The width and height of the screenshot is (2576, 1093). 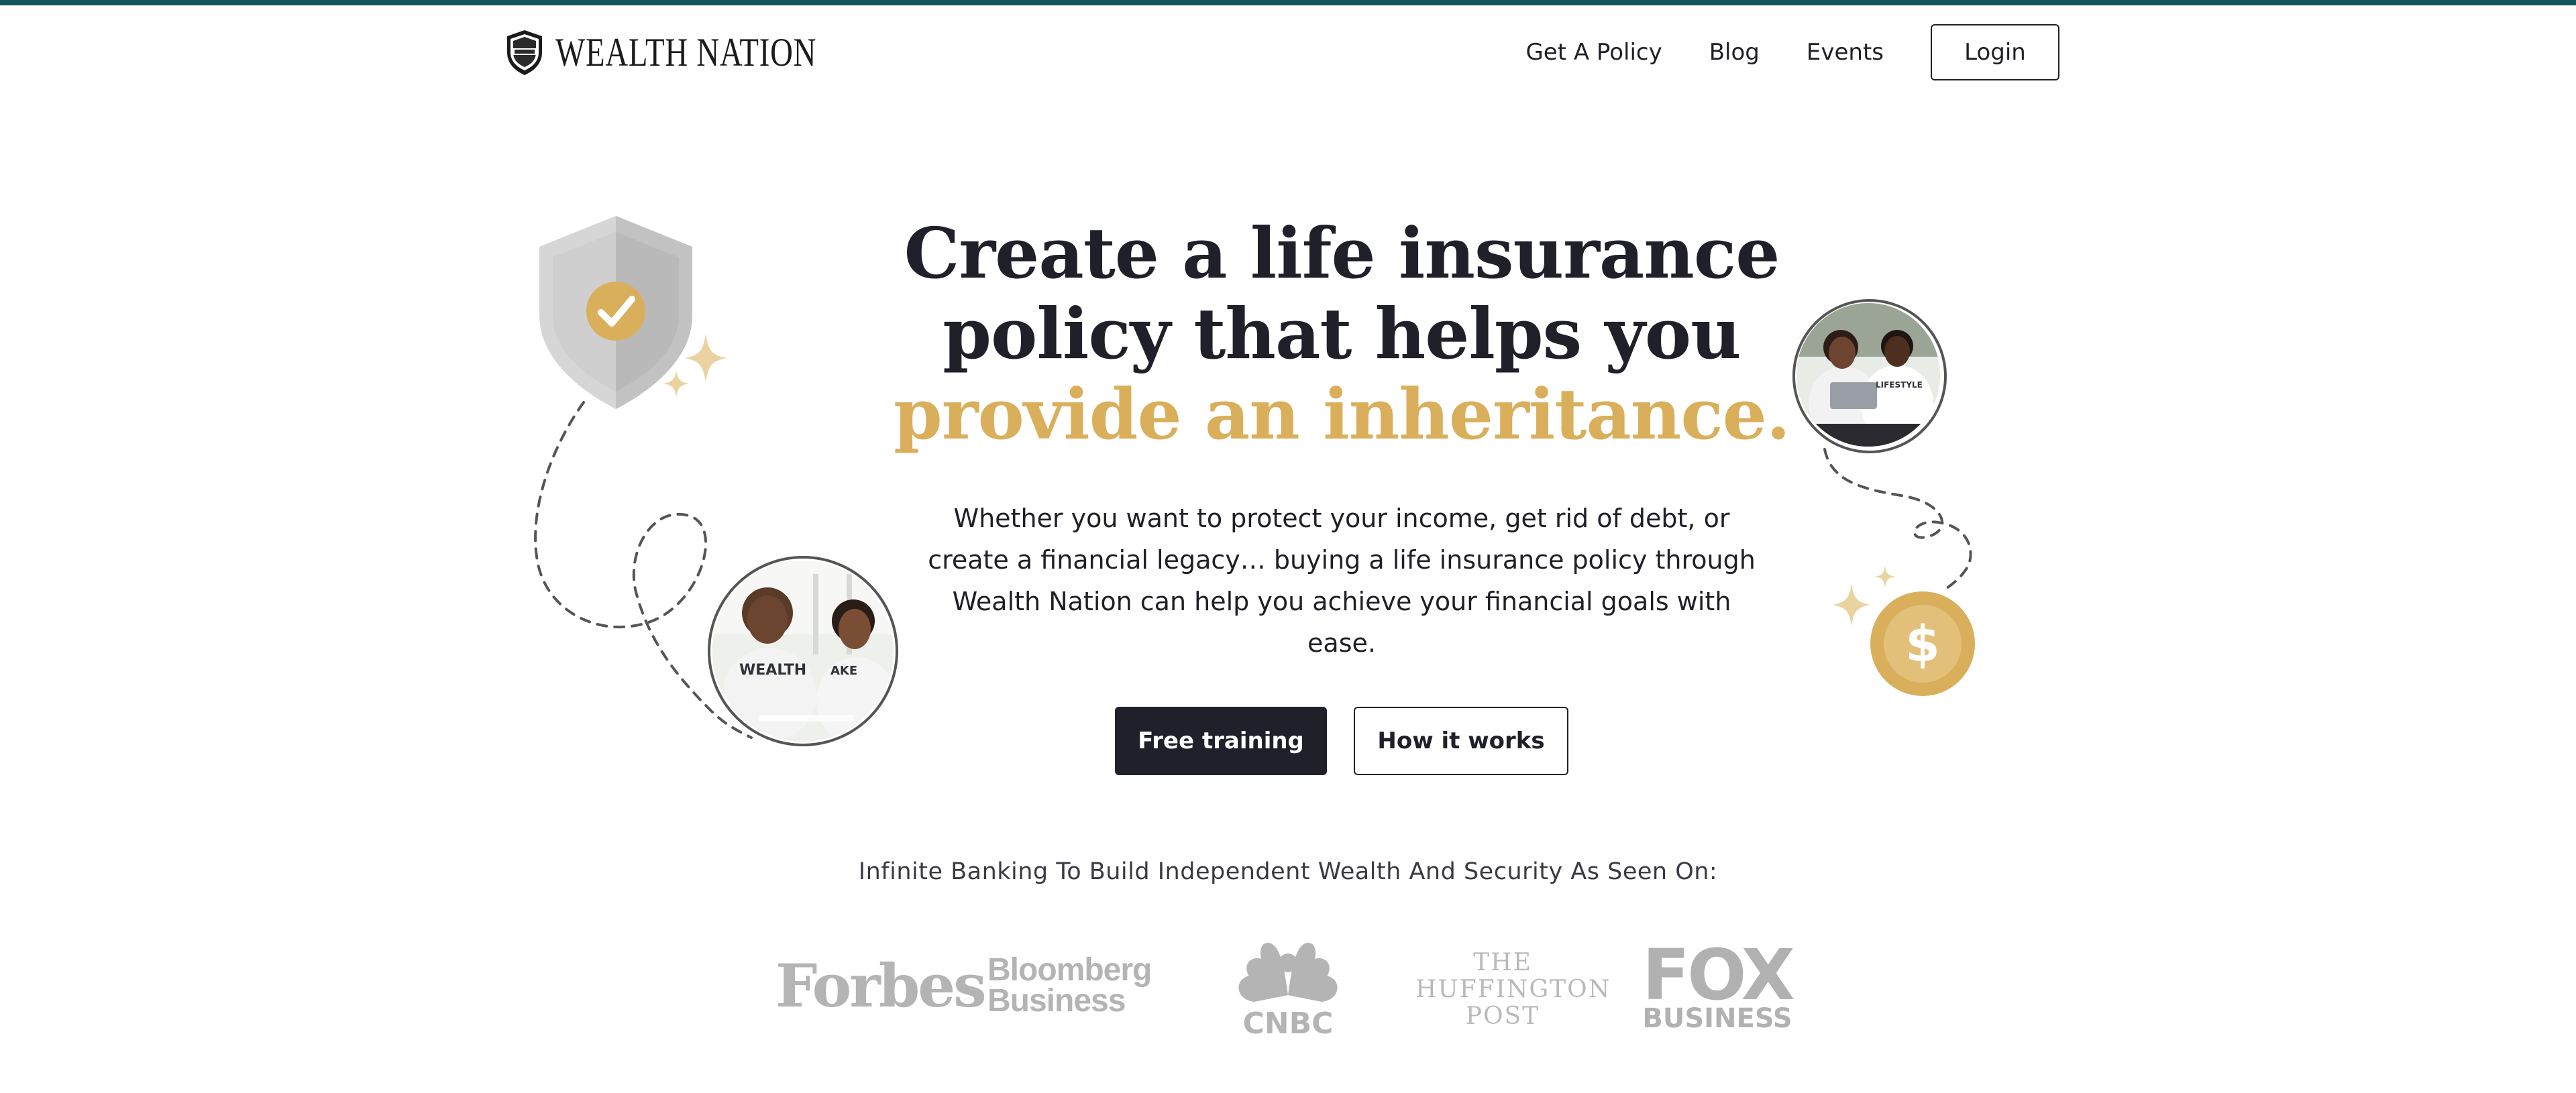 I want to click on brand-name: WEALTH NATION, so click(x=686, y=52).